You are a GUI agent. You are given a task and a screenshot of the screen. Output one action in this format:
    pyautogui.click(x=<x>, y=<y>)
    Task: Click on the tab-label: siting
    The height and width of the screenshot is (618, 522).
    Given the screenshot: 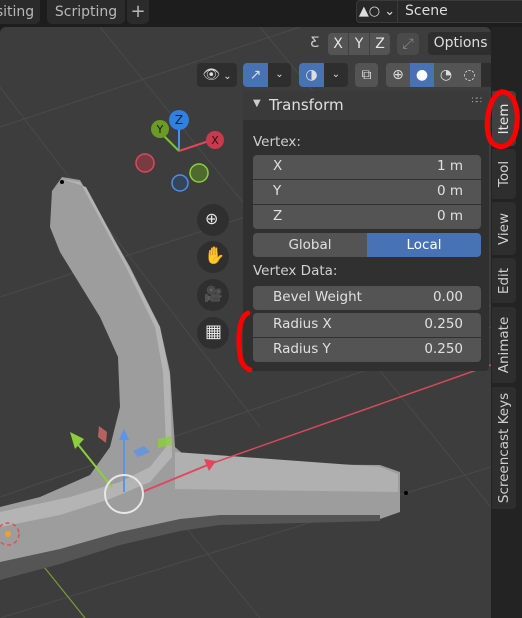 What is the action you would take?
    pyautogui.click(x=17, y=12)
    